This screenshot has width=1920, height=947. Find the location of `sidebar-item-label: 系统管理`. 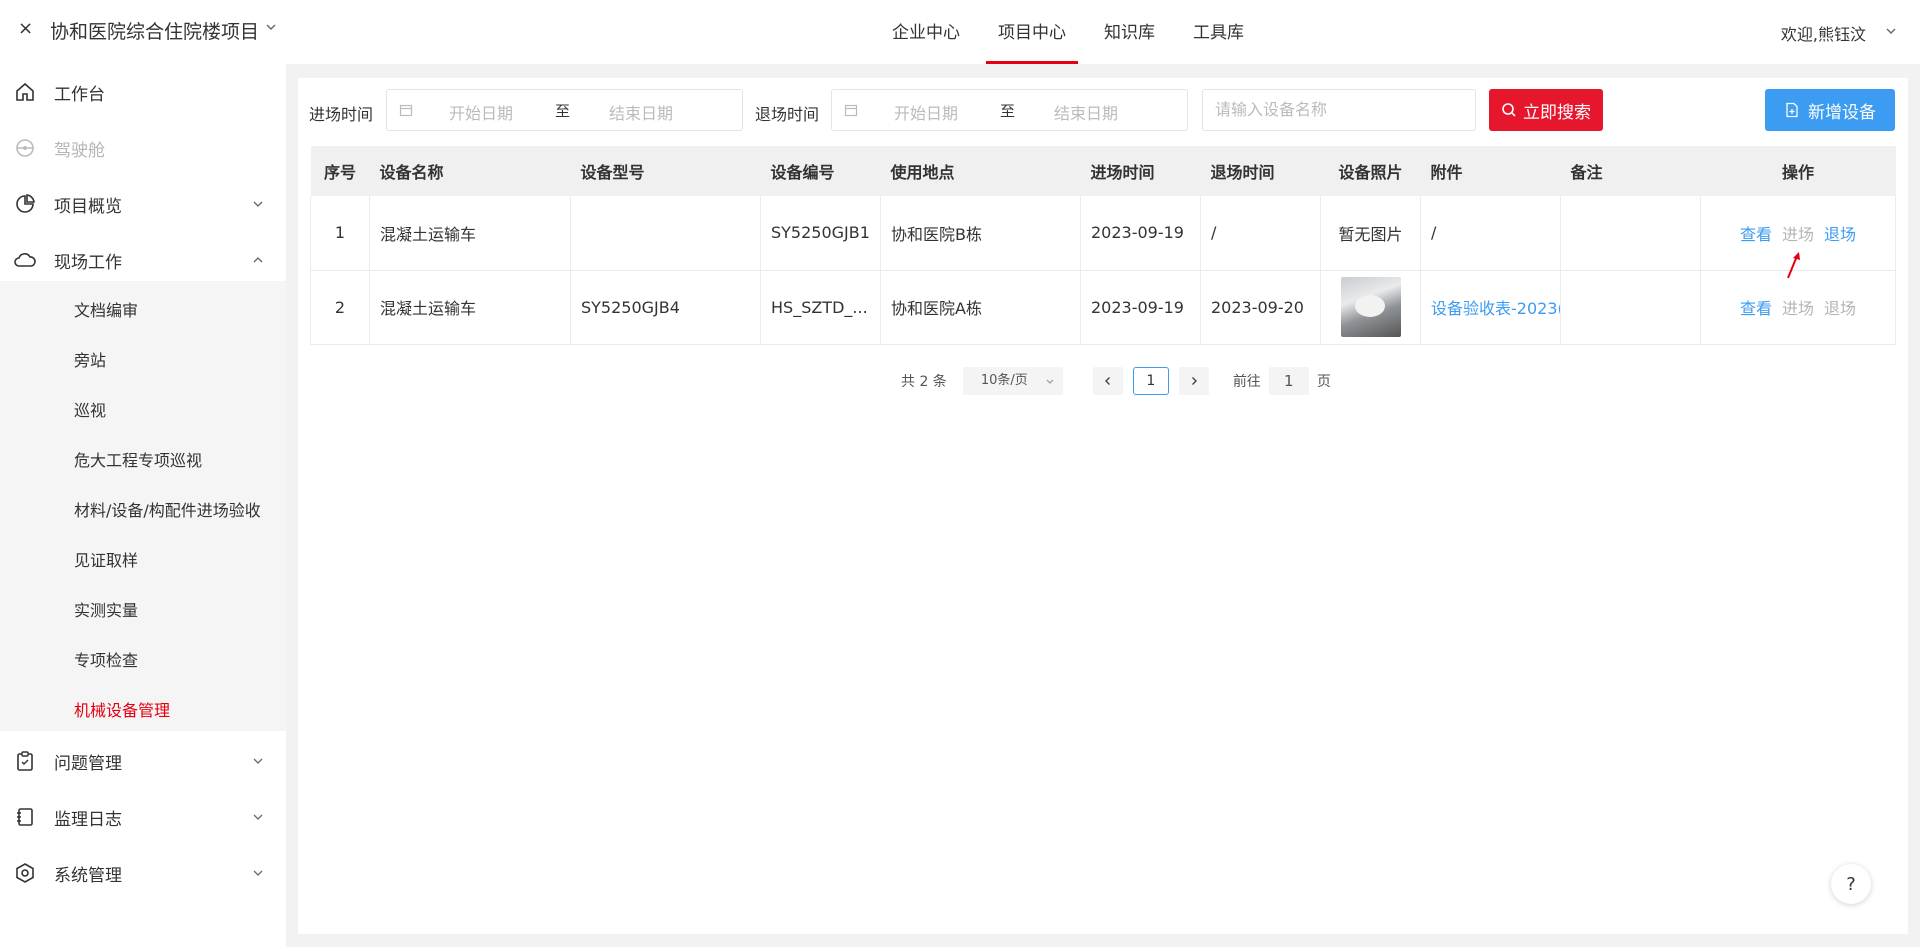

sidebar-item-label: 系统管理 is located at coordinates (88, 875).